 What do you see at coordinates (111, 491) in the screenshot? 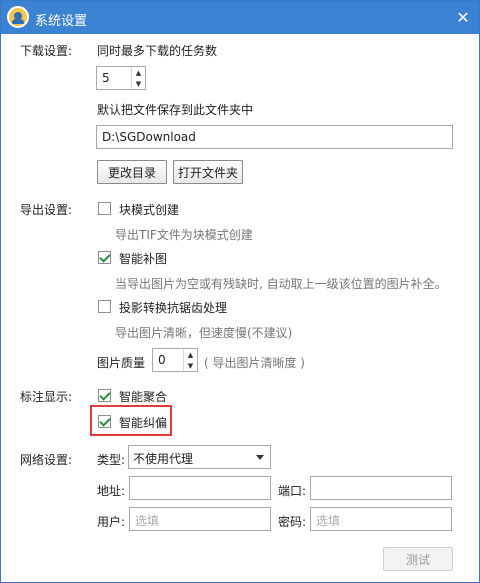
I see `address-label: 地址:` at bounding box center [111, 491].